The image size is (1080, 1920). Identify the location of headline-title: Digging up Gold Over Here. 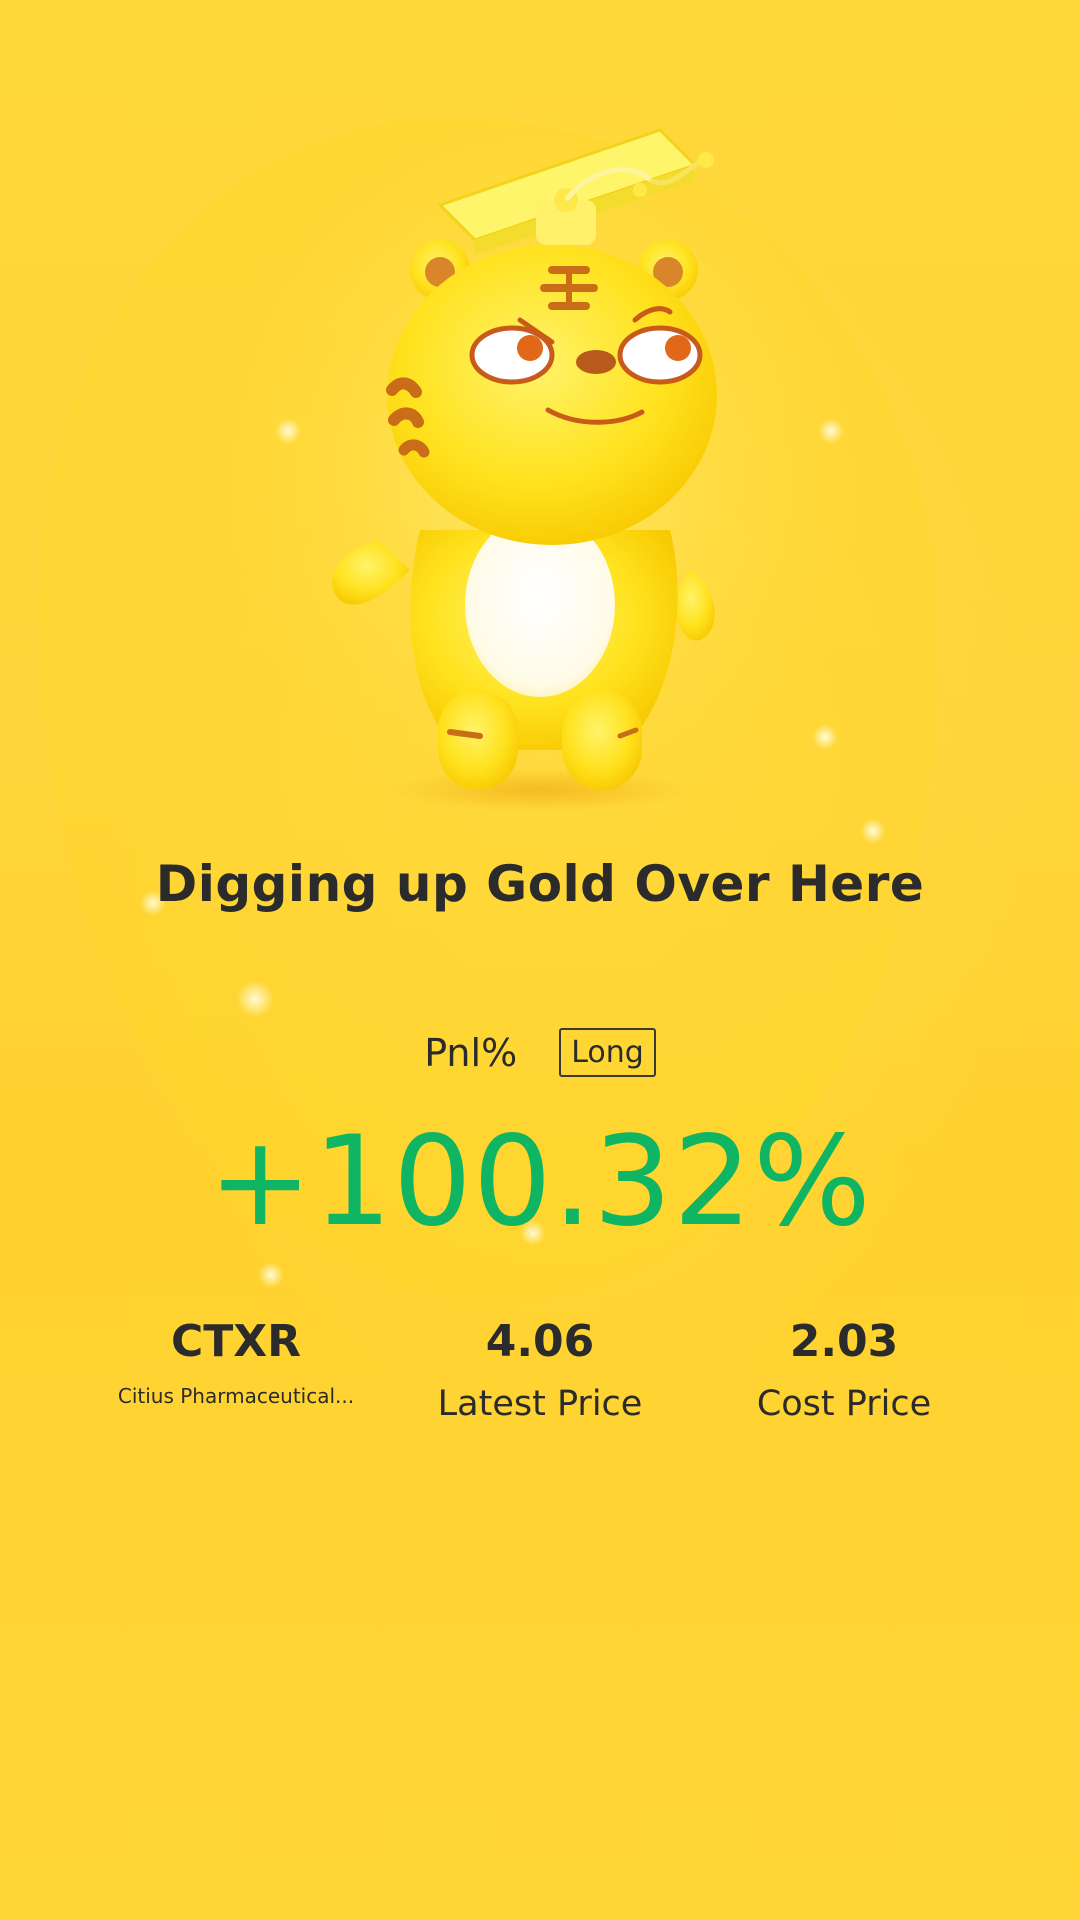
(540, 884).